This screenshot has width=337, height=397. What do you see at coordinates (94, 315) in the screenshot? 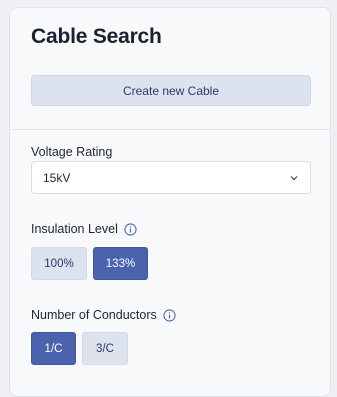
I see `conductors-label-text: Number of Conductors` at bounding box center [94, 315].